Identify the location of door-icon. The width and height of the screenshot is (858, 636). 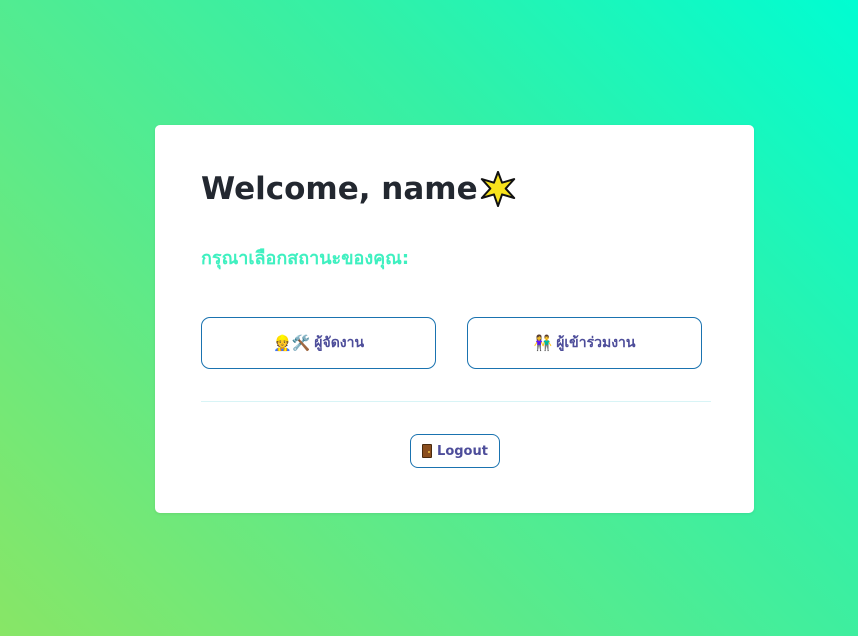
(427, 451).